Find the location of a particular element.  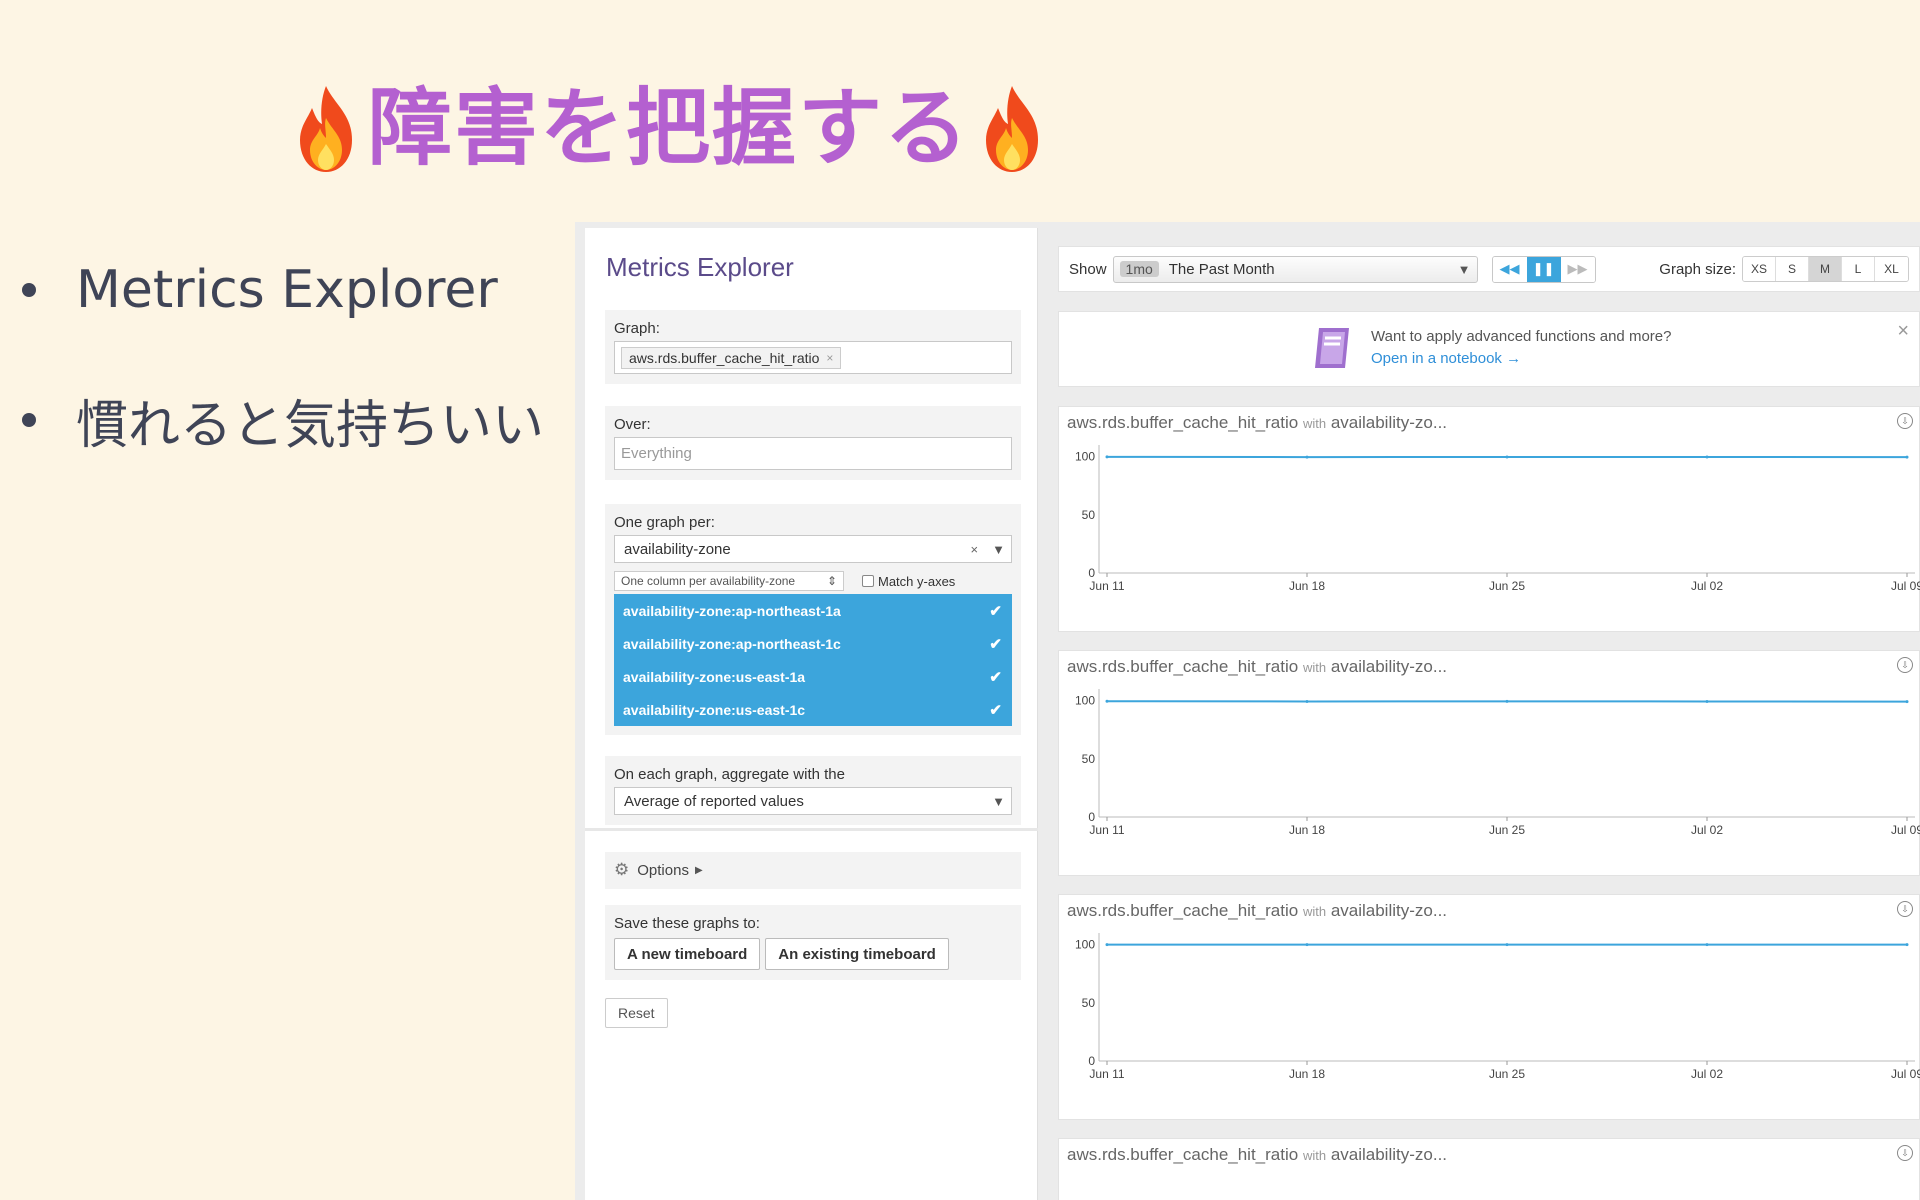

graph-per-select: availability-zone × ▼ is located at coordinates (813, 549).